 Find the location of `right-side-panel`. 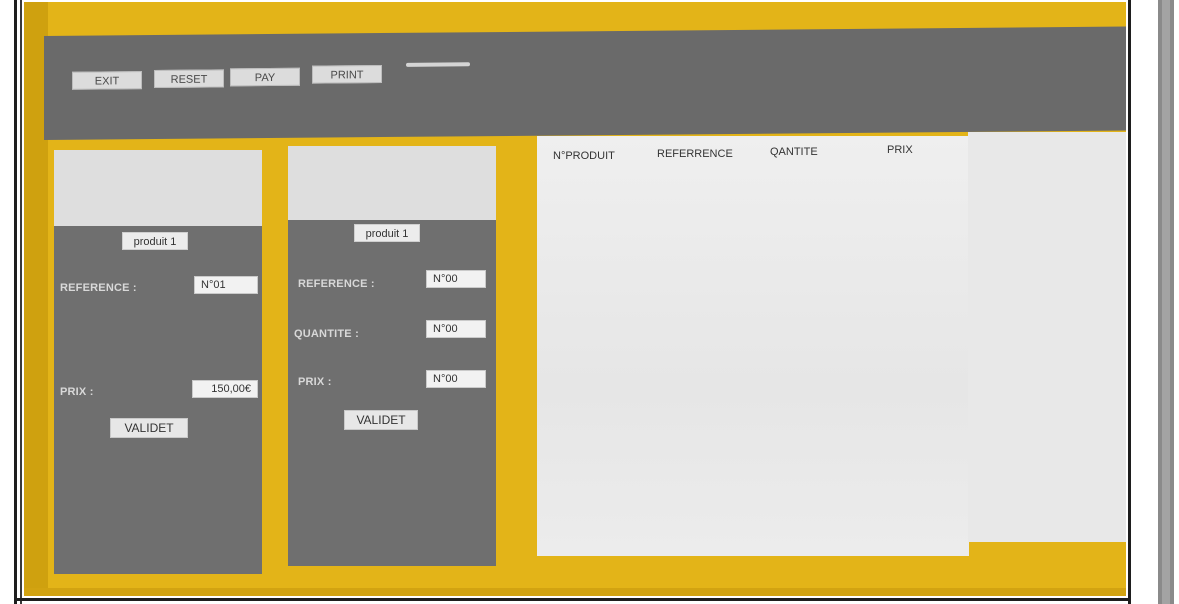

right-side-panel is located at coordinates (1047, 337).